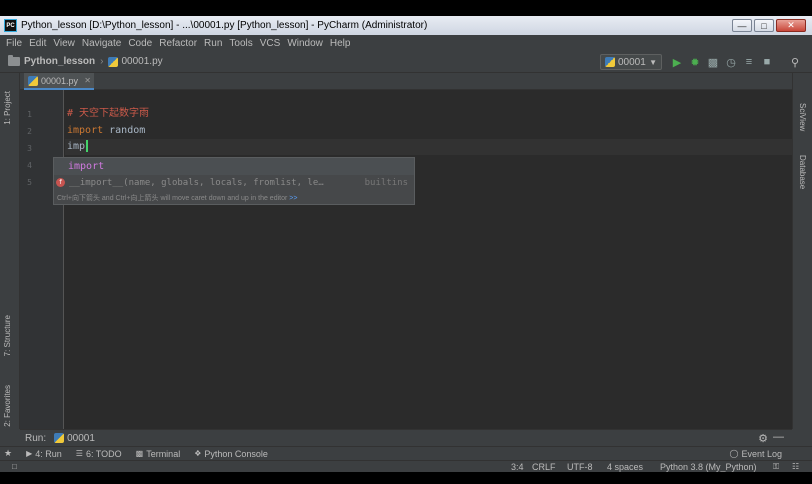  I want to click on tool-python-console: ❖ Python Console, so click(231, 454).